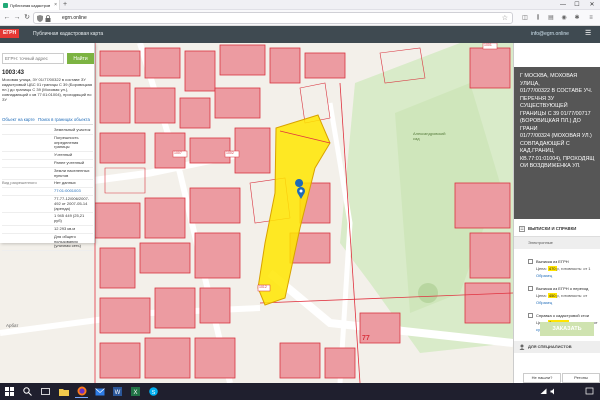 The height and width of the screenshot is (400, 600). Describe the element at coordinates (550, 34) in the screenshot. I see `contact-email-link: info@egrn.online` at that location.